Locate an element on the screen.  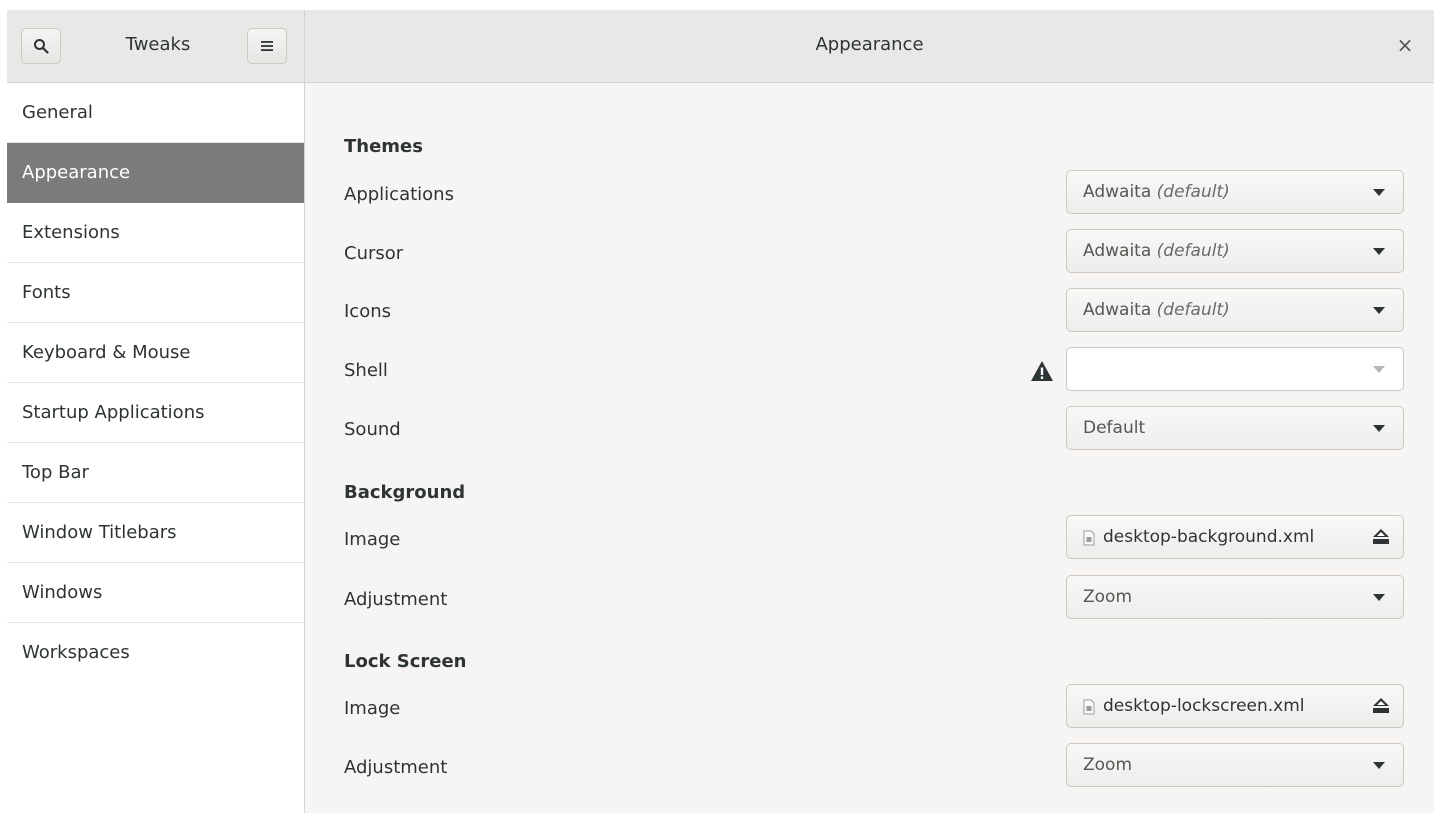
sidebar-item-startup-applications: Startup Applications is located at coordinates (155, 413).